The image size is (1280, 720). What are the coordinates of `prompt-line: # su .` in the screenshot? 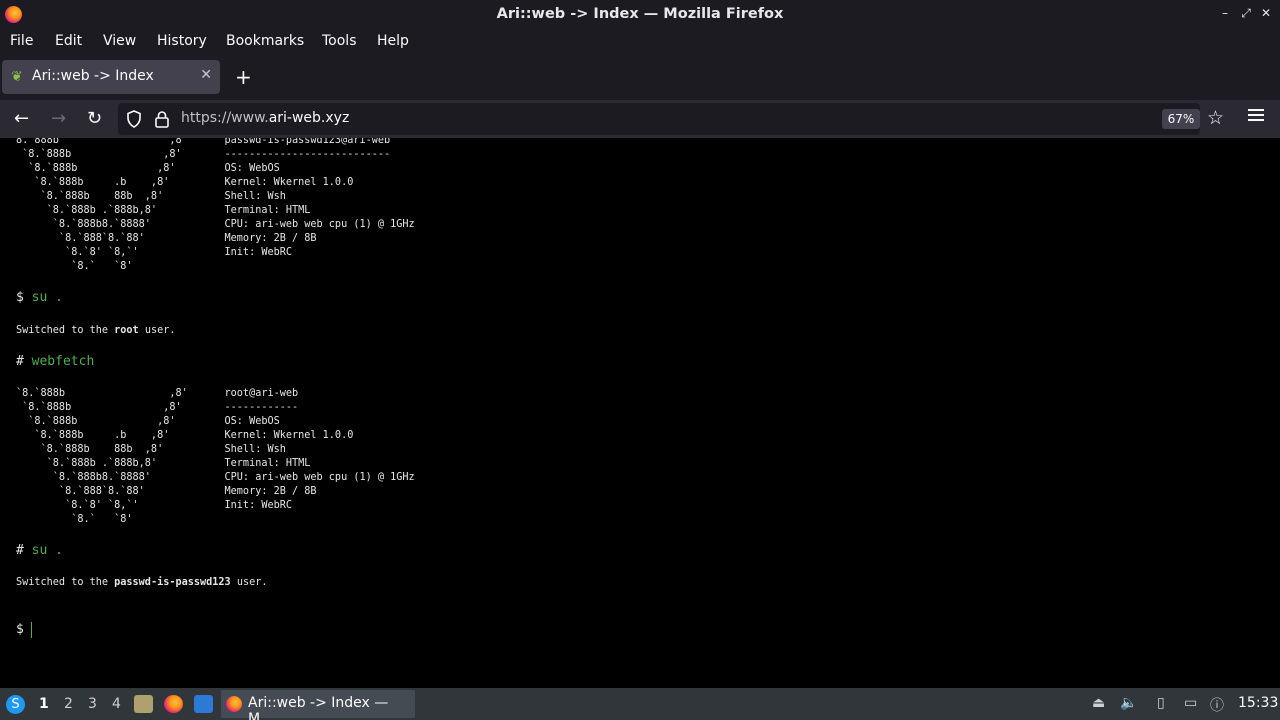 It's located at (39, 550).